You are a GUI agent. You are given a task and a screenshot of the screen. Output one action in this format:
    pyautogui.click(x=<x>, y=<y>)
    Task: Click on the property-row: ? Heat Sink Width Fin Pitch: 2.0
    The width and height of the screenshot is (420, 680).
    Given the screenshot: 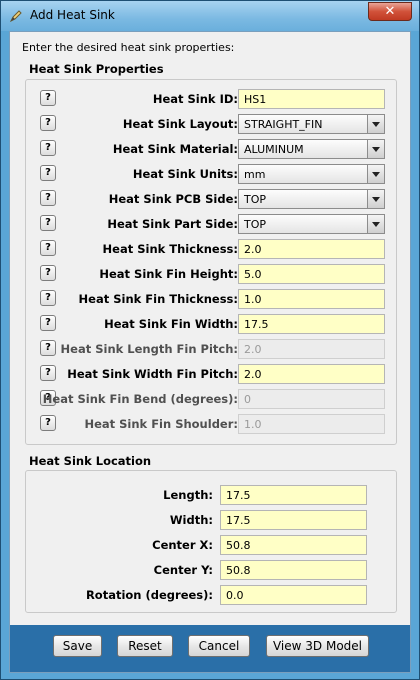 What is the action you would take?
    pyautogui.click(x=212, y=375)
    